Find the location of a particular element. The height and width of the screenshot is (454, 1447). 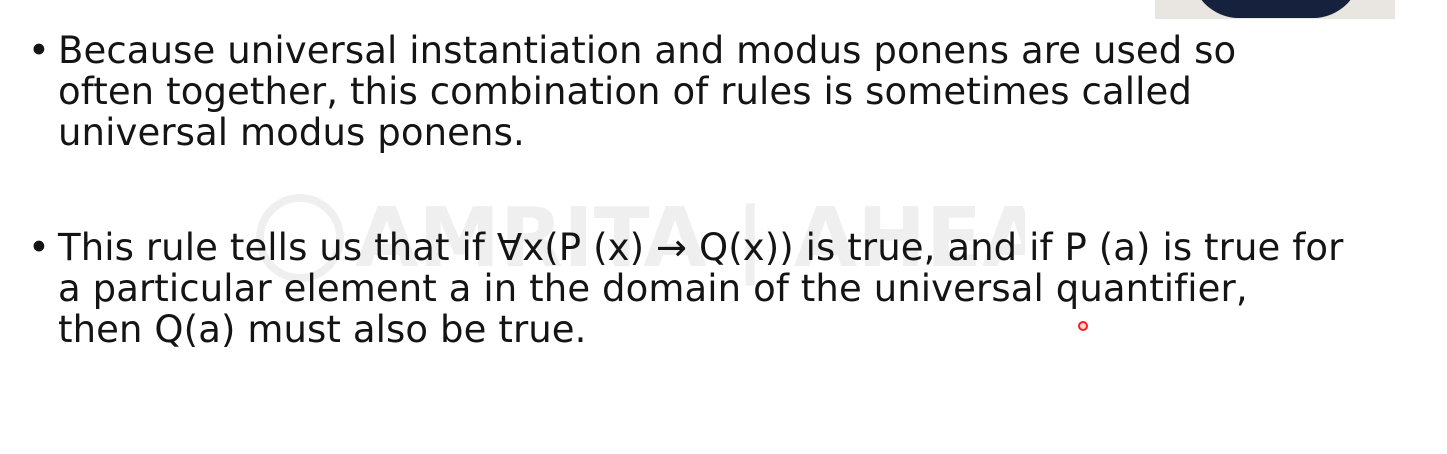

webcam-overlay is located at coordinates (1275, 9).